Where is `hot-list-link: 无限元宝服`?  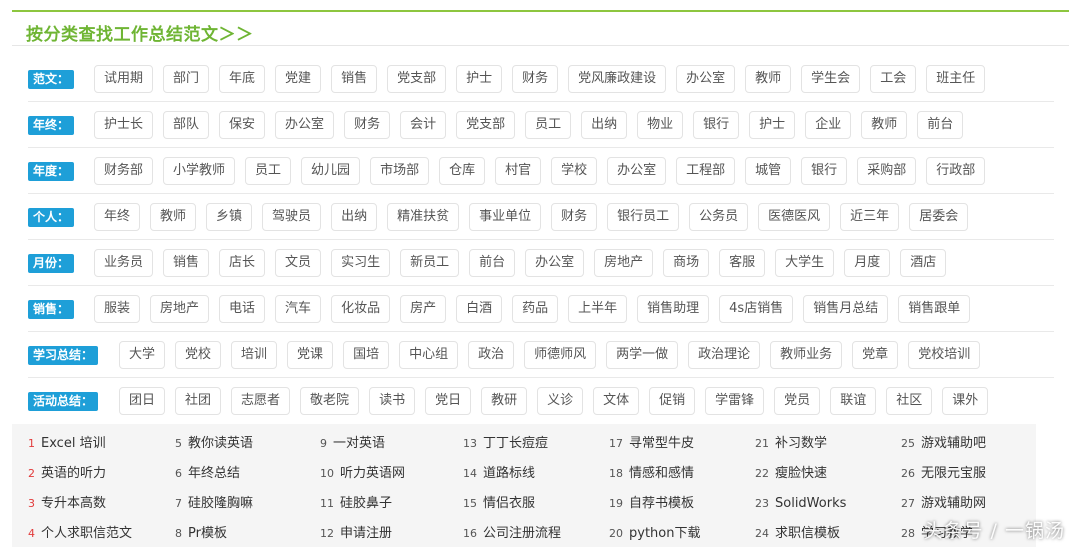
hot-list-link: 无限元宝服 is located at coordinates (953, 473).